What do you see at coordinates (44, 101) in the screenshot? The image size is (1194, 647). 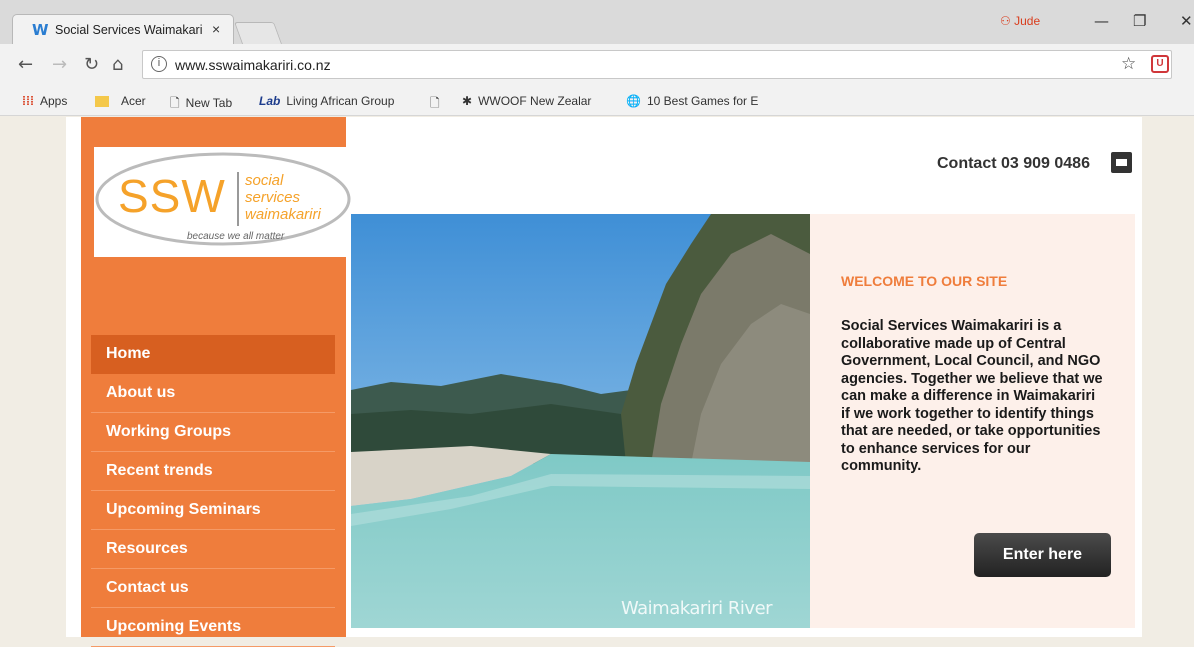 I see `bookmark-apps: ⁞⁞⁞ Apps` at bounding box center [44, 101].